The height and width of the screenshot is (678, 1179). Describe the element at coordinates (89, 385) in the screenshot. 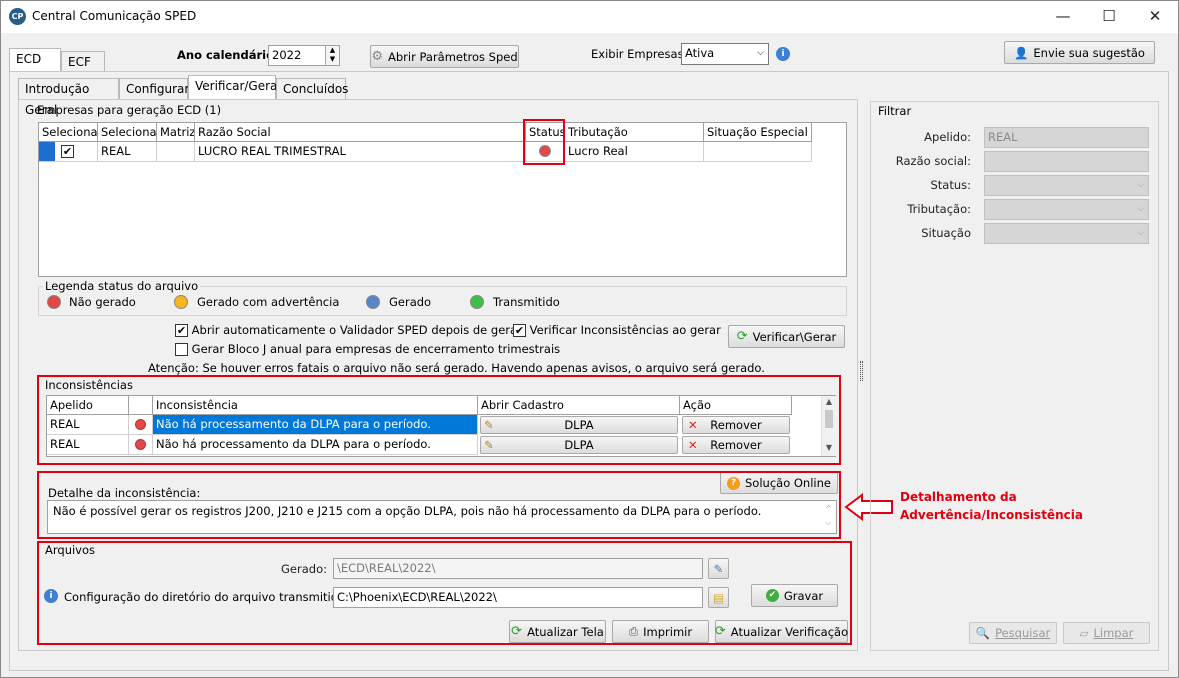

I see `inconsistencias-title: Inconsistências` at that location.